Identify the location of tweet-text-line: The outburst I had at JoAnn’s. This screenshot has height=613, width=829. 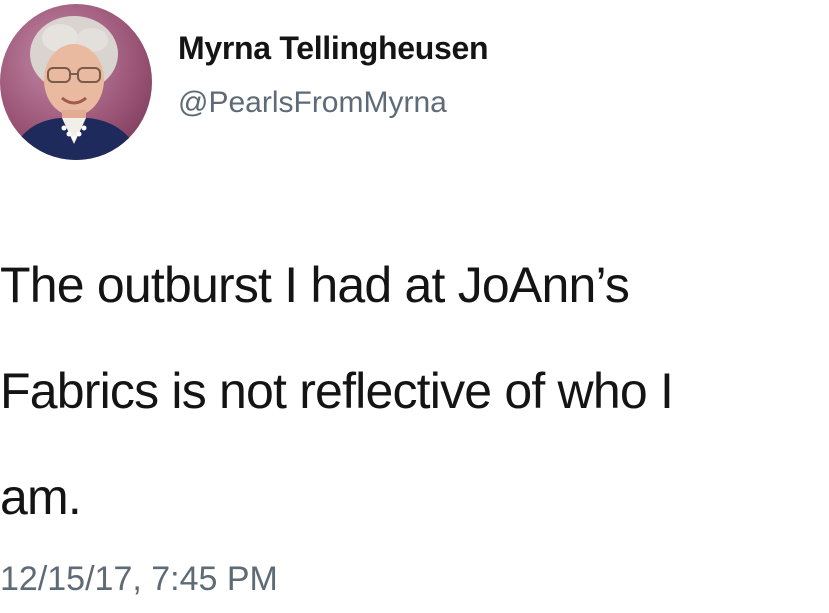
(315, 285).